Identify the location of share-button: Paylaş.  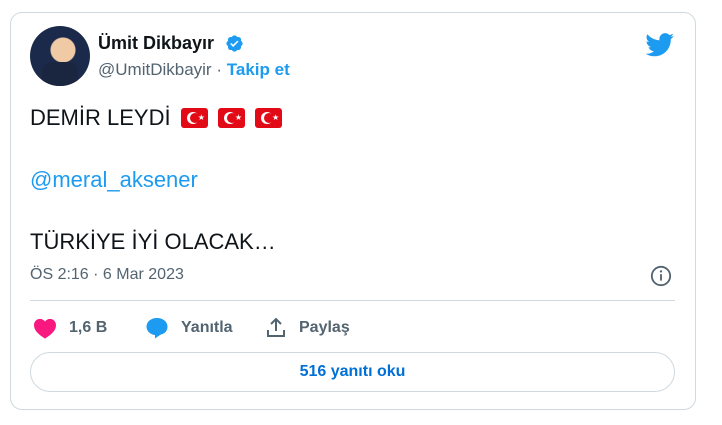
(307, 328).